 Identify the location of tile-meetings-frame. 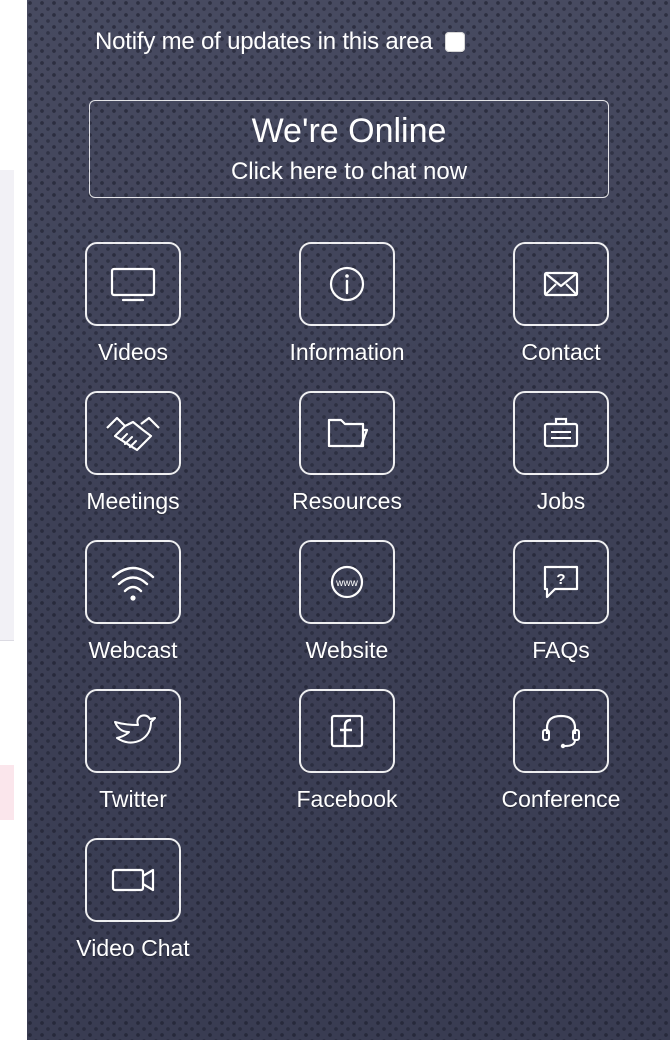
(133, 433).